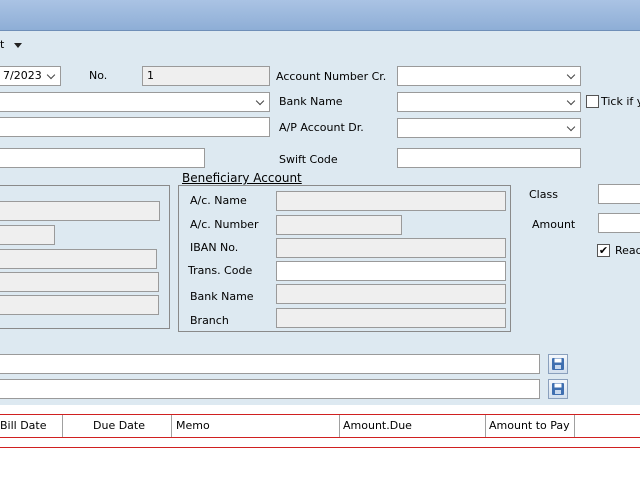 Image resolution: width=640 pixels, height=480 pixels. What do you see at coordinates (308, 159) in the screenshot?
I see `swift-code-label: Swift Code` at bounding box center [308, 159].